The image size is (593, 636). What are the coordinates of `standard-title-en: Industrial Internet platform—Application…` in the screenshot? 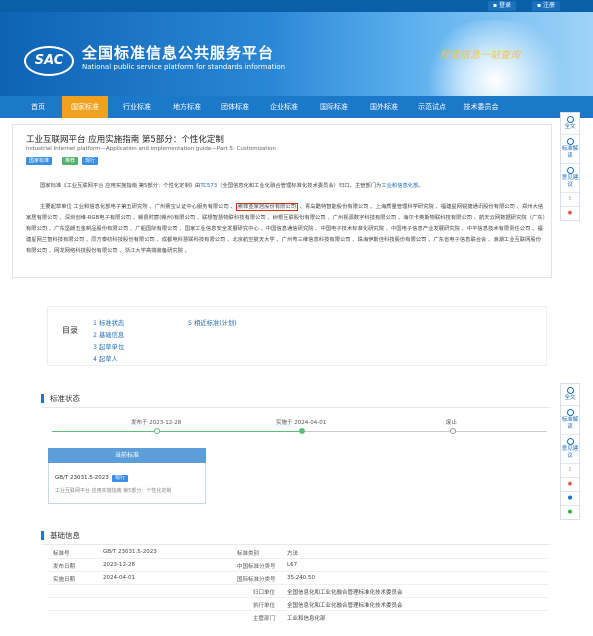 It's located at (151, 149).